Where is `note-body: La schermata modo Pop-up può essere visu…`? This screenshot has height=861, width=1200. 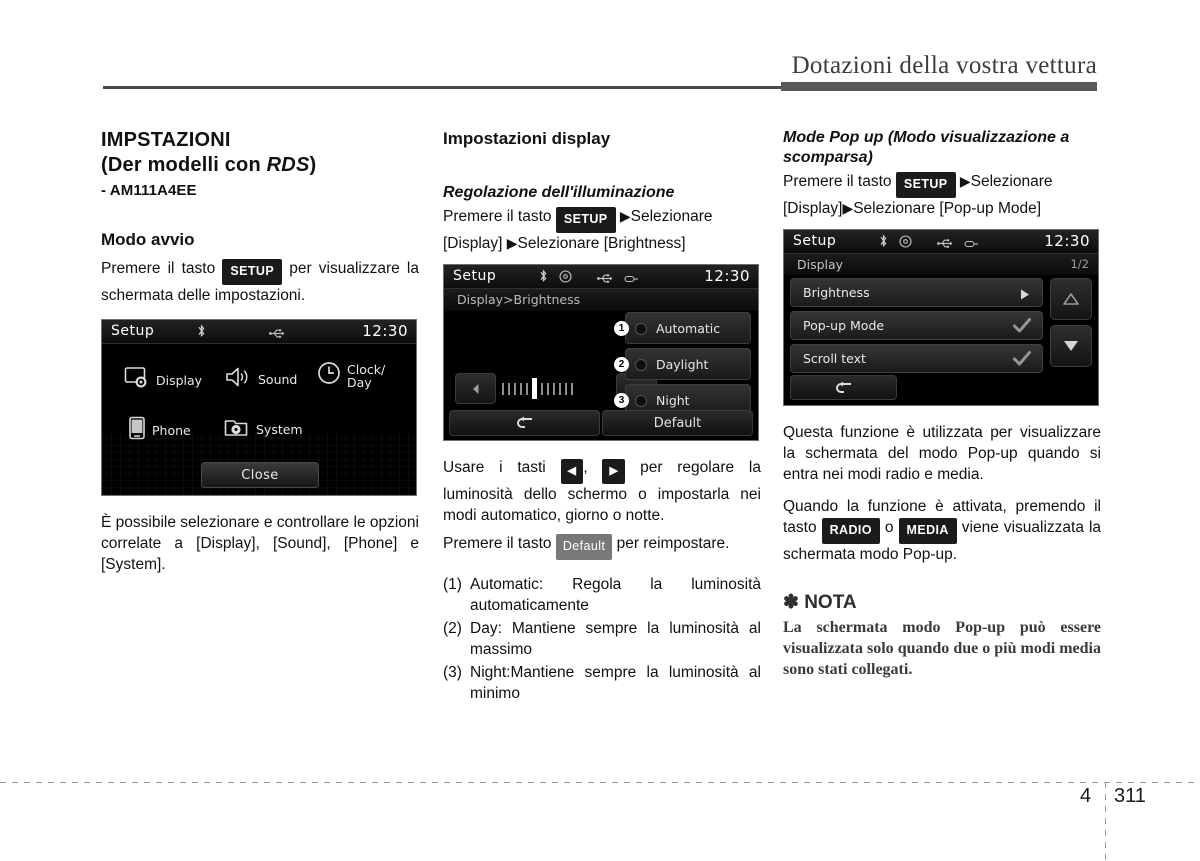 note-body: La schermata modo Pop-up può essere visu… is located at coordinates (942, 648).